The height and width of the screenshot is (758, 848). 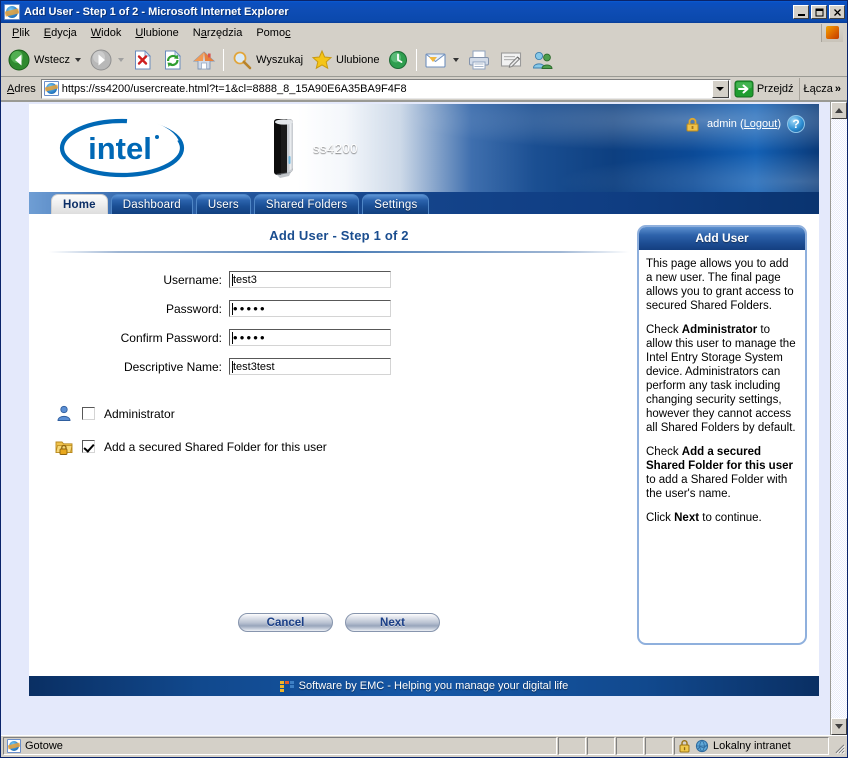 What do you see at coordinates (79, 204) in the screenshot?
I see `tab-home: Home` at bounding box center [79, 204].